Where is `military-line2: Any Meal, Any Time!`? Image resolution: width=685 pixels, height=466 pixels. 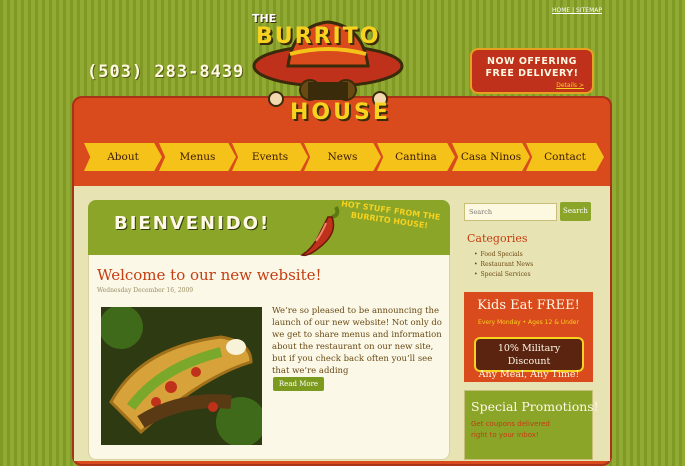
military-line2: Any Meal, Any Time! is located at coordinates (529, 374).